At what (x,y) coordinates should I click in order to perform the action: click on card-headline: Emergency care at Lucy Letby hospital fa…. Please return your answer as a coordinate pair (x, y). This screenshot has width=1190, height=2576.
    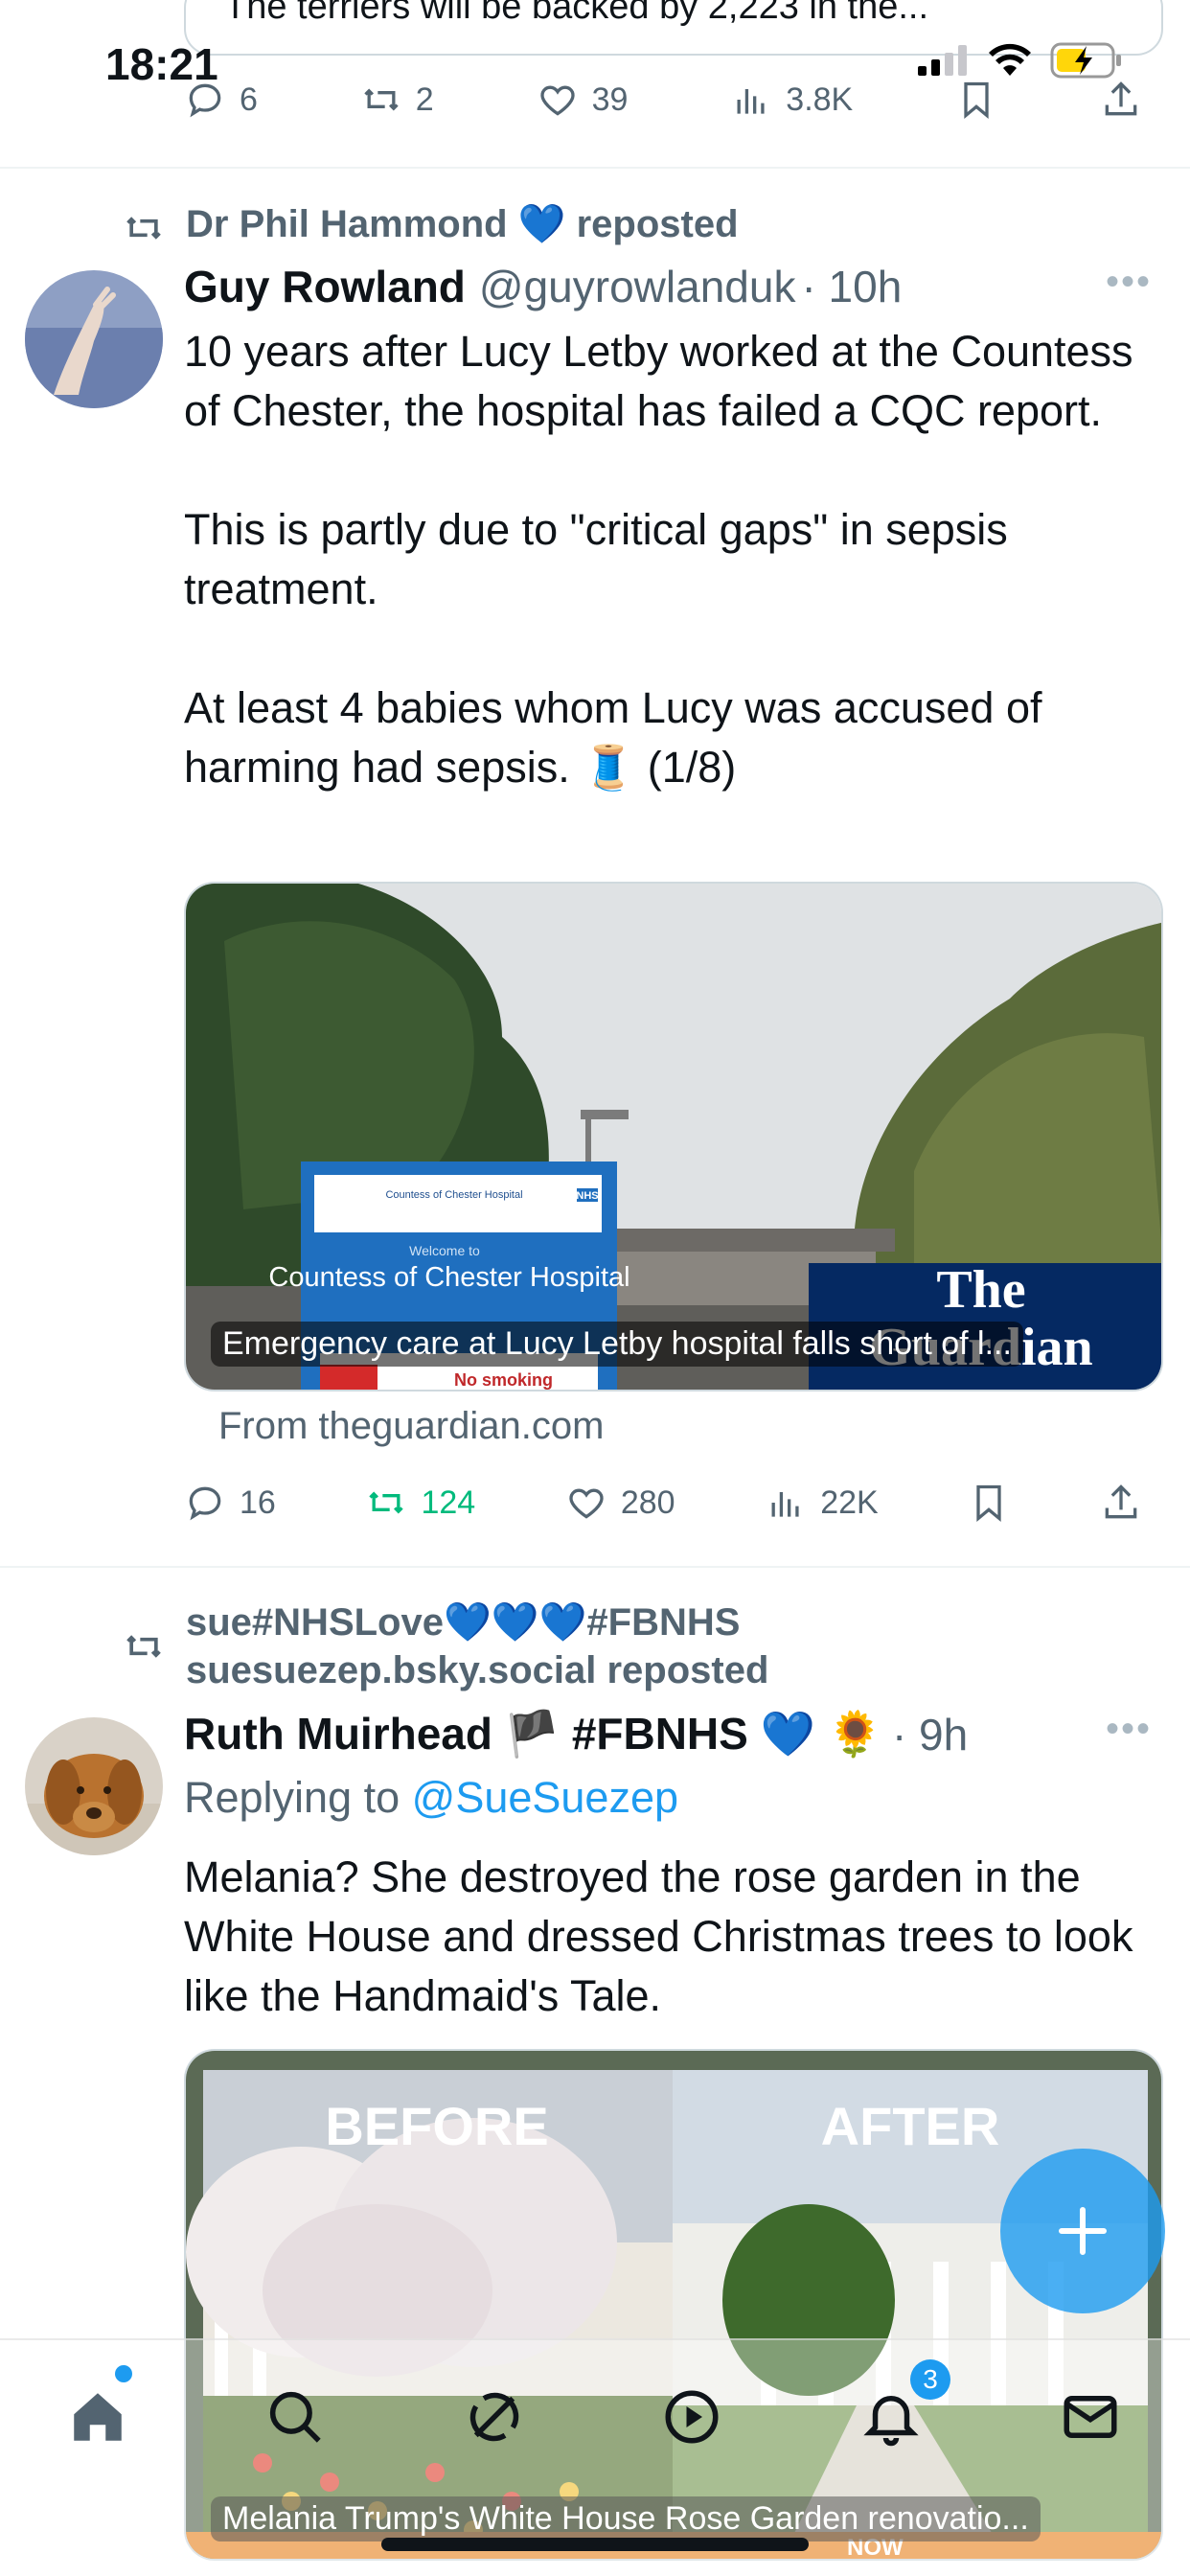
    Looking at the image, I should click on (617, 1344).